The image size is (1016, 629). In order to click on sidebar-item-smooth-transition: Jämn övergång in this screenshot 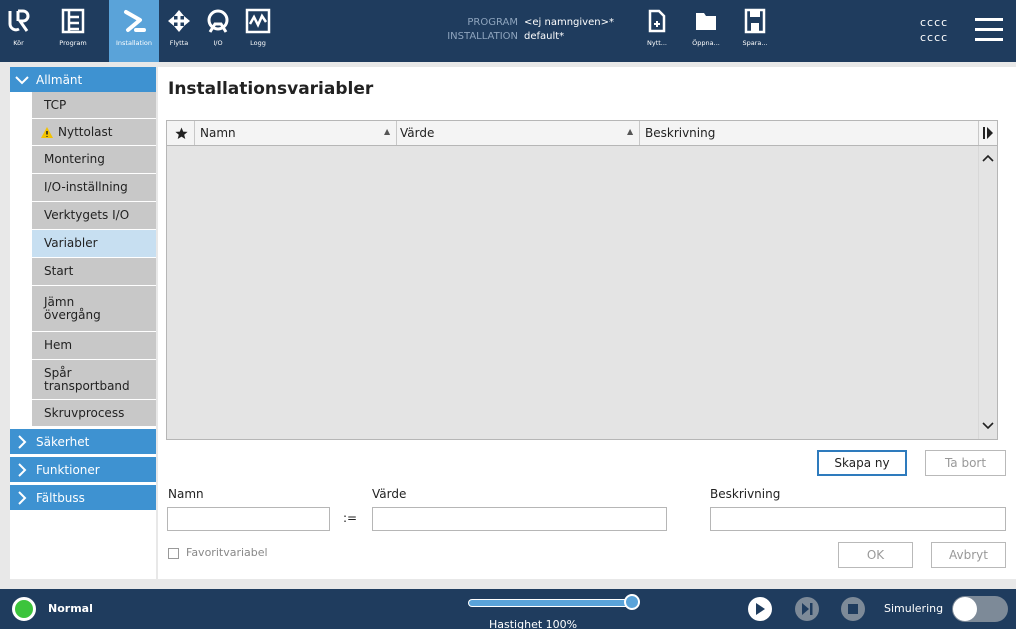, I will do `click(94, 309)`.